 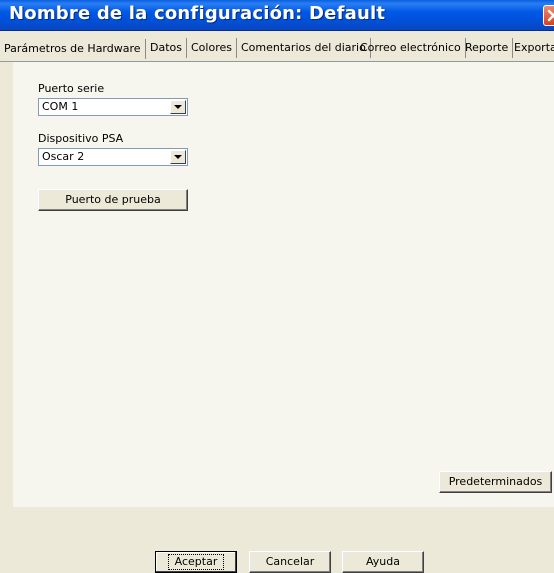 I want to click on serial-port-label: Puerto serie, so click(x=71, y=88).